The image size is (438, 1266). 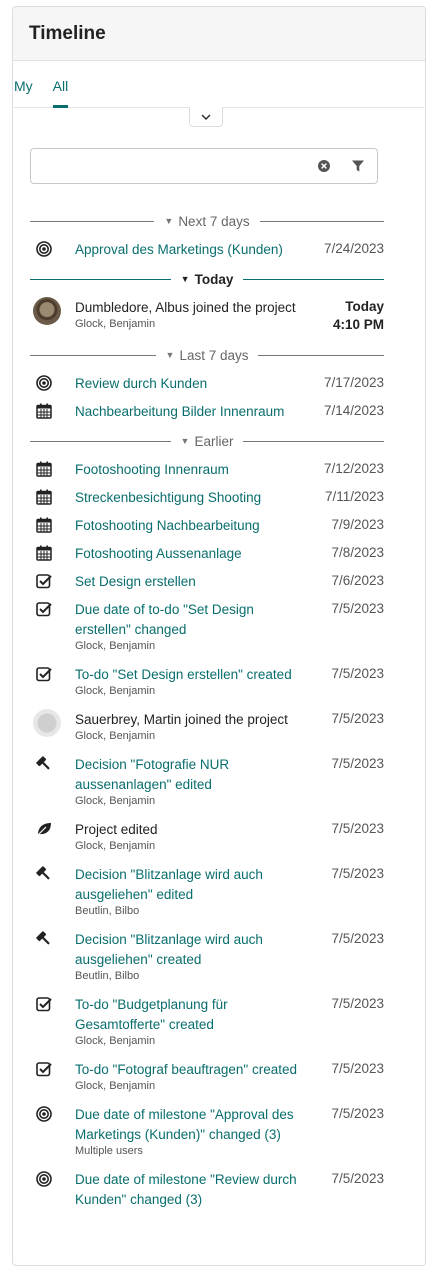 What do you see at coordinates (60, 92) in the screenshot?
I see `tab-all: All` at bounding box center [60, 92].